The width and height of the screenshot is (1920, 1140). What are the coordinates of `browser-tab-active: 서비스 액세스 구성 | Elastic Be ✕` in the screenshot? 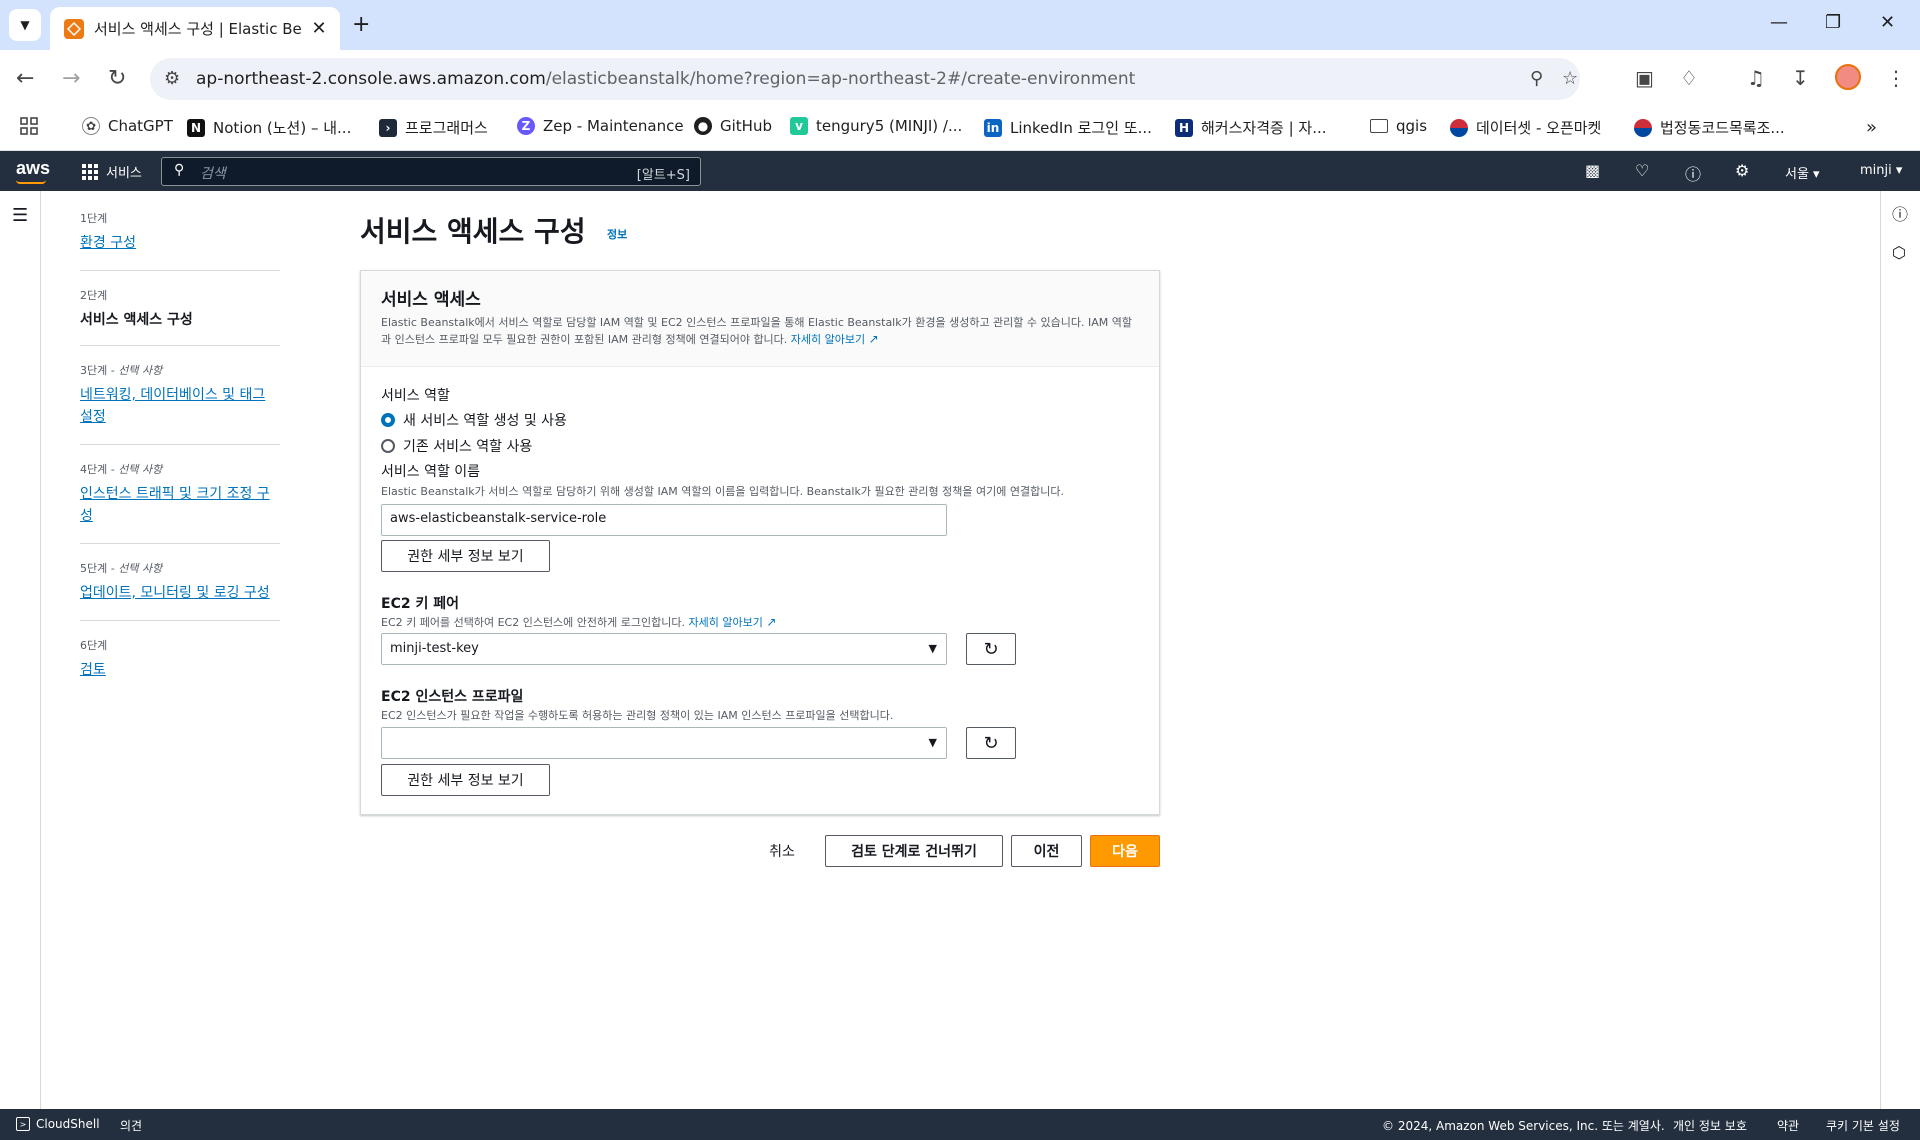 It's located at (195, 28).